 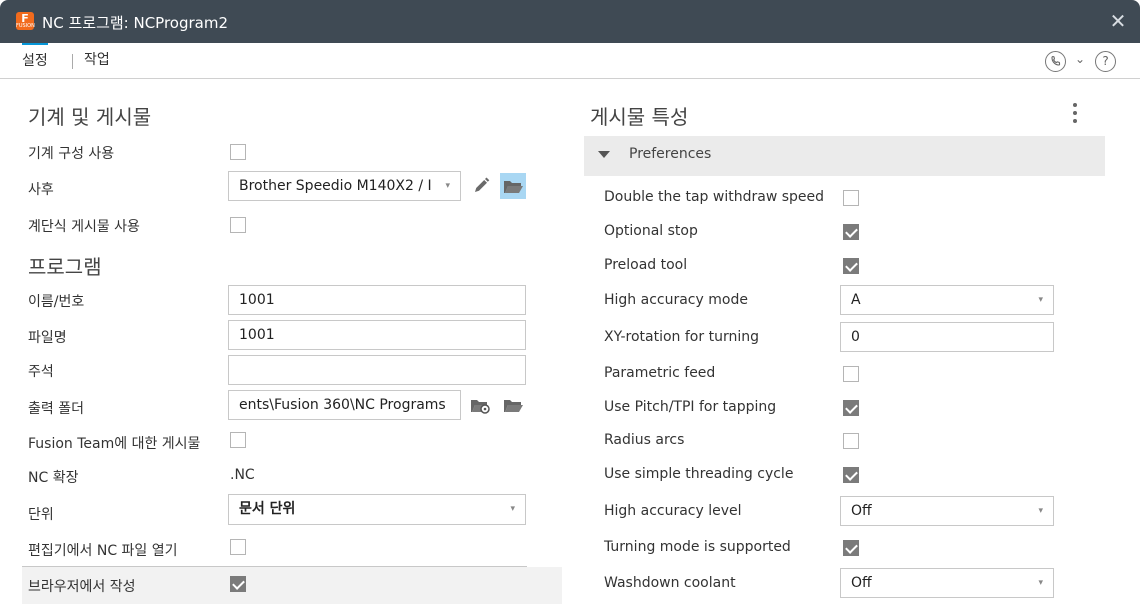 What do you see at coordinates (238, 584) in the screenshot?
I see `create-in-browser-checkbox` at bounding box center [238, 584].